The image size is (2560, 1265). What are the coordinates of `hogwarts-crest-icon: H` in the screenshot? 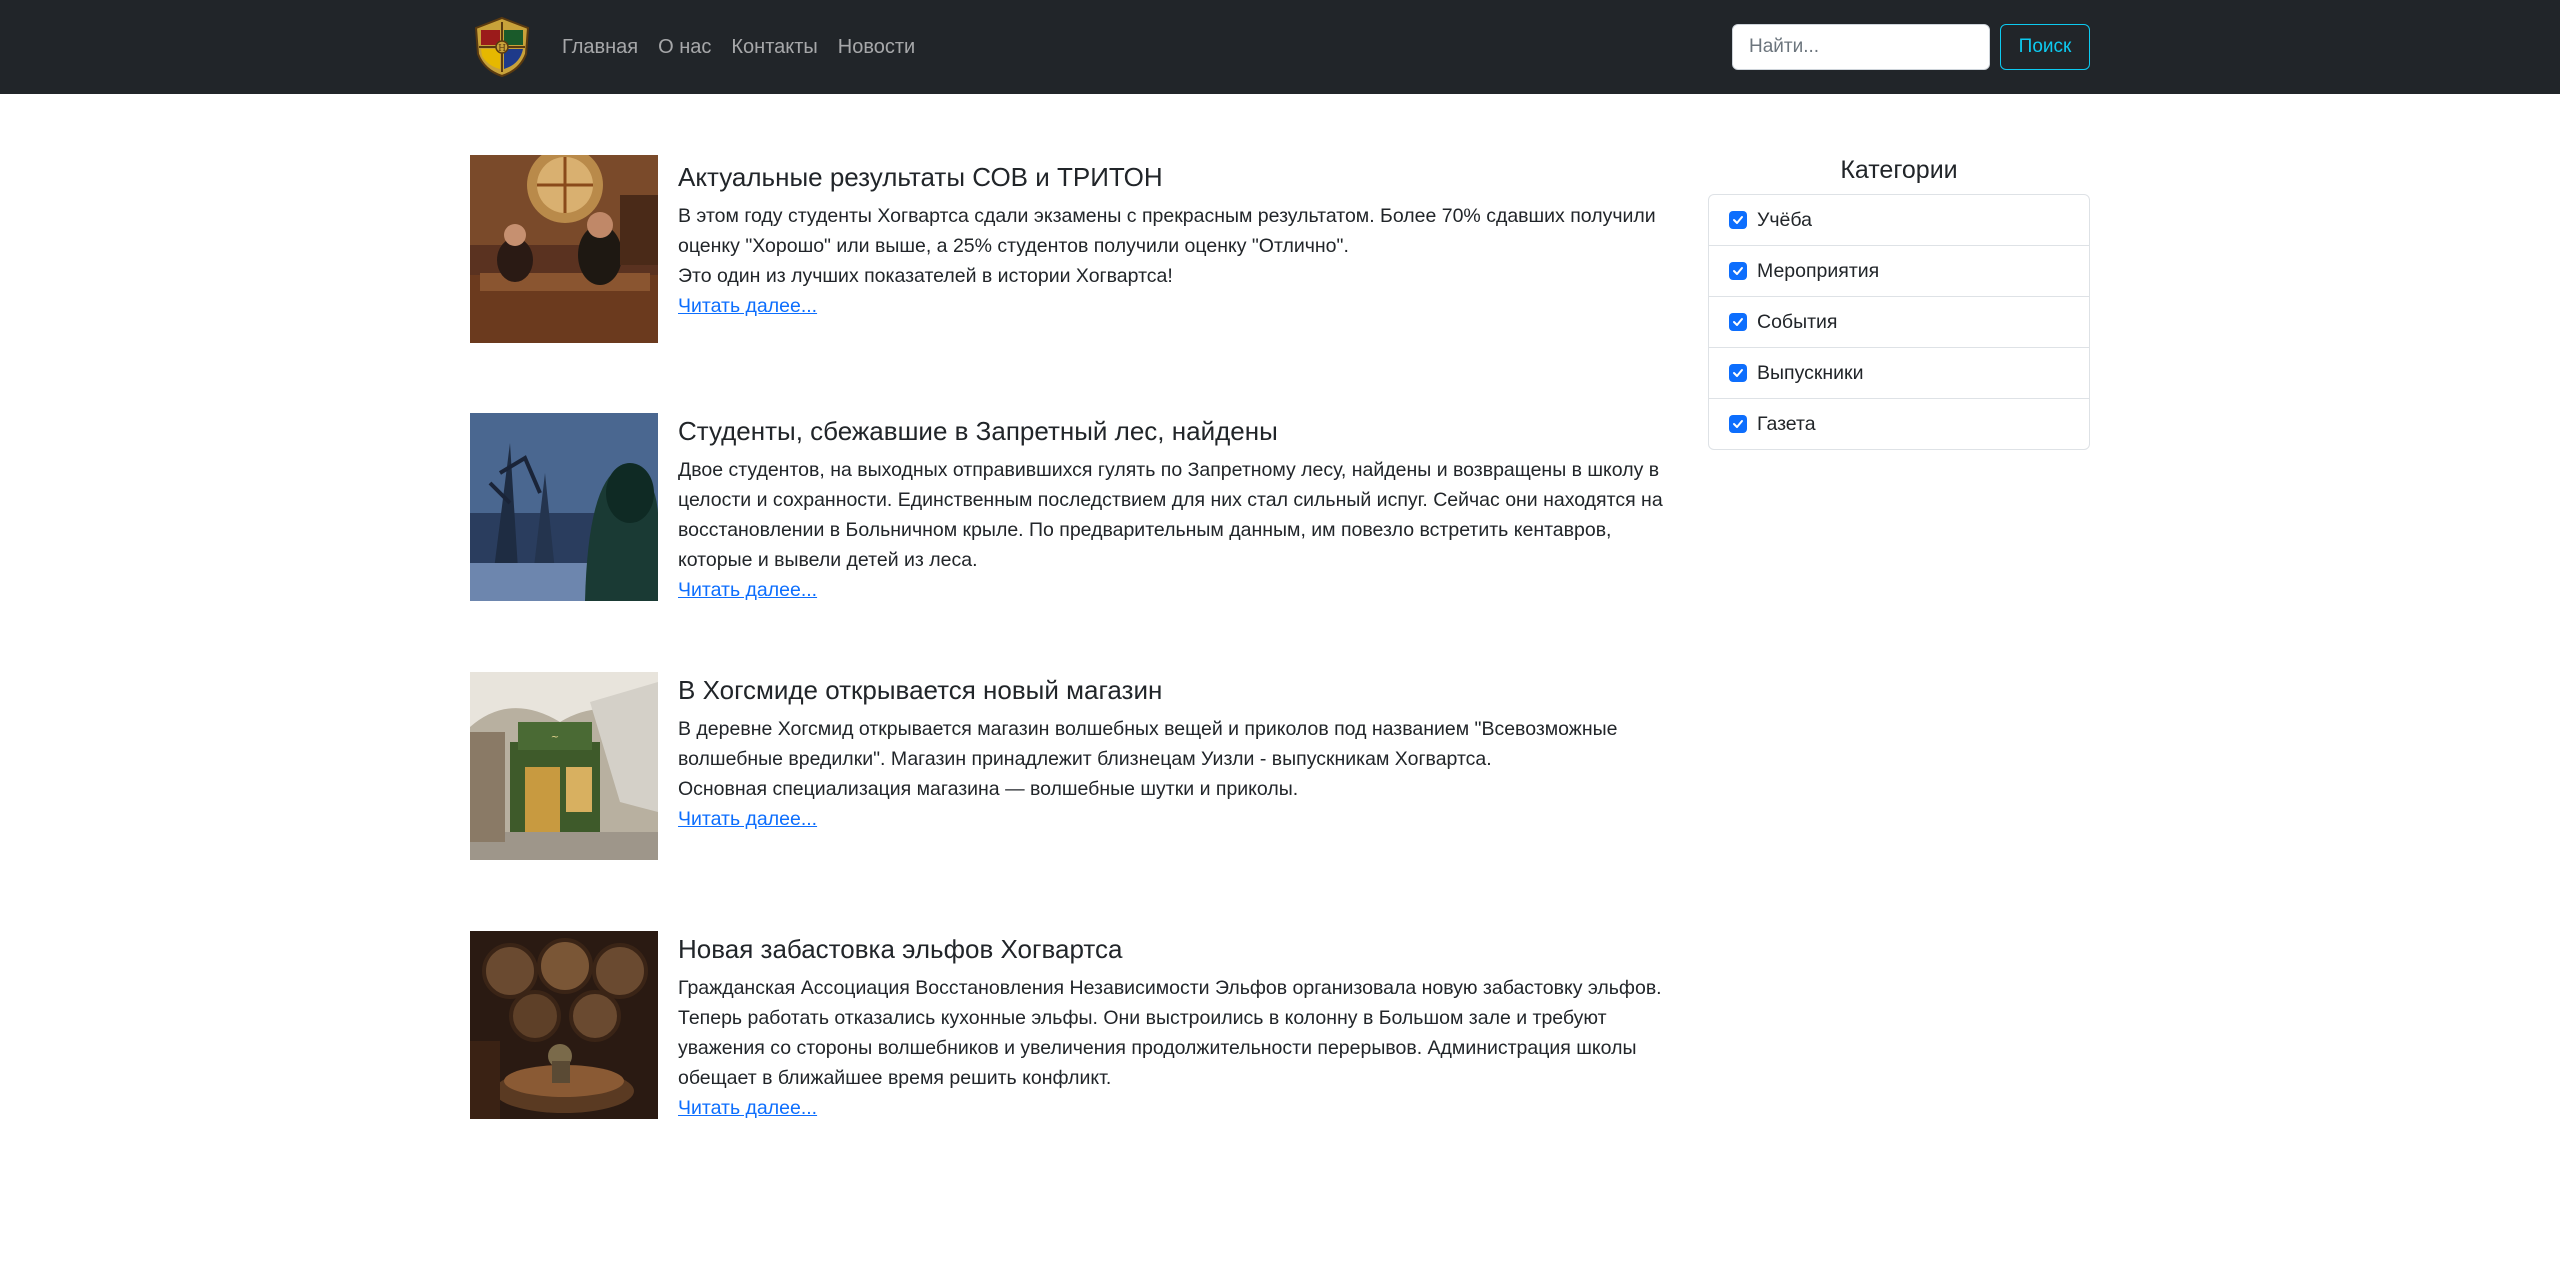 It's located at (502, 47).